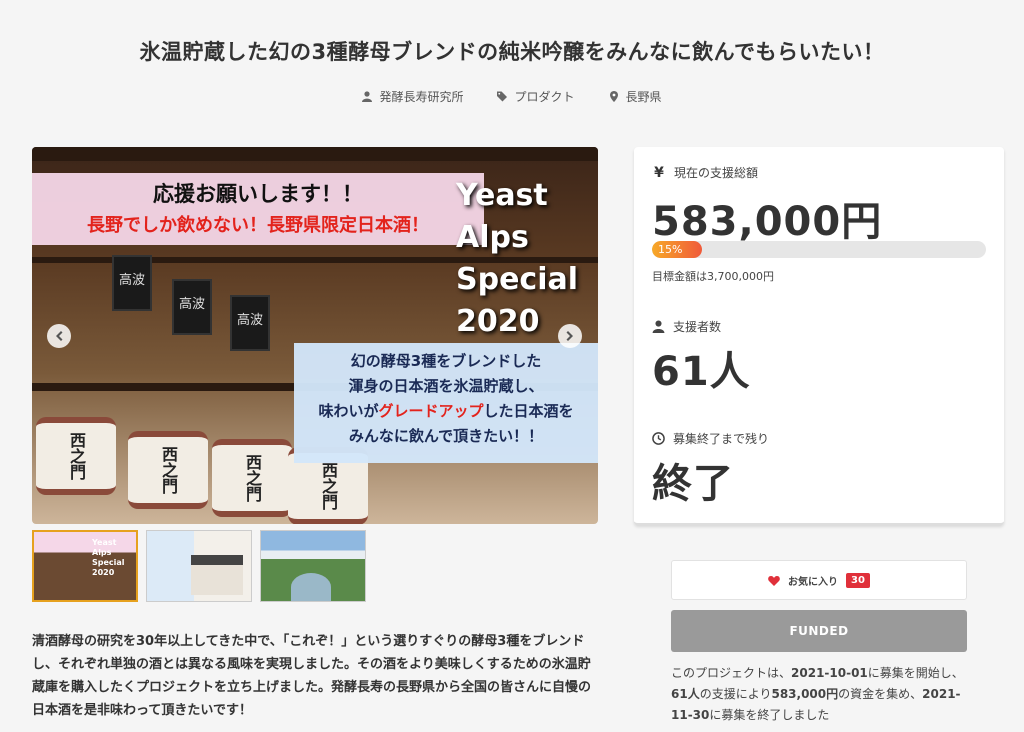  Describe the element at coordinates (731, 673) in the screenshot. I see `summary-text: このプロジェクトは、` at that location.